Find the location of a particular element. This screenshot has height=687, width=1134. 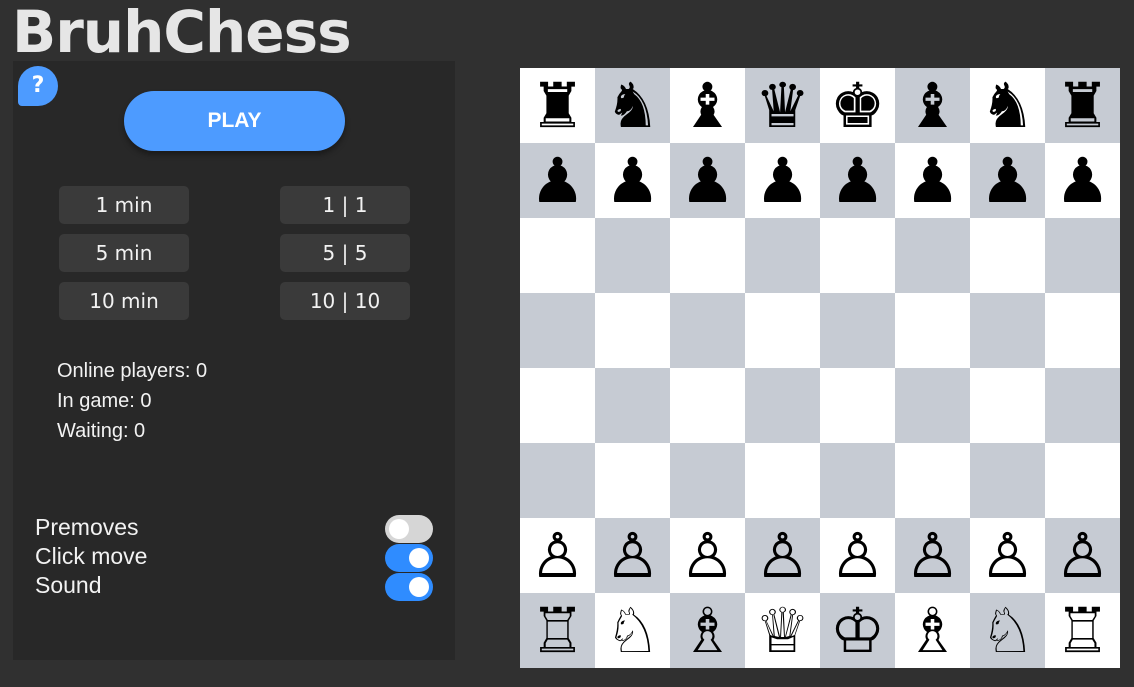

square-c7: ♟ is located at coordinates (707, 180).